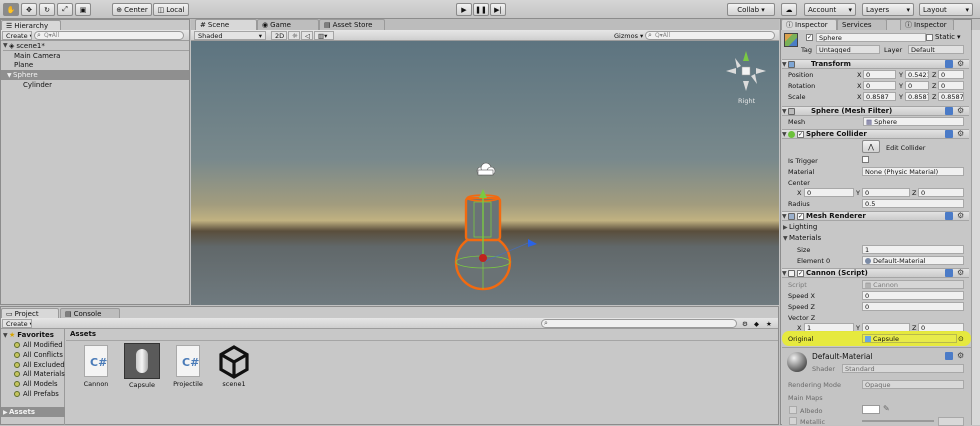 This screenshot has height=426, width=980. I want to click on account-dropdown: Account ▾, so click(830, 9).